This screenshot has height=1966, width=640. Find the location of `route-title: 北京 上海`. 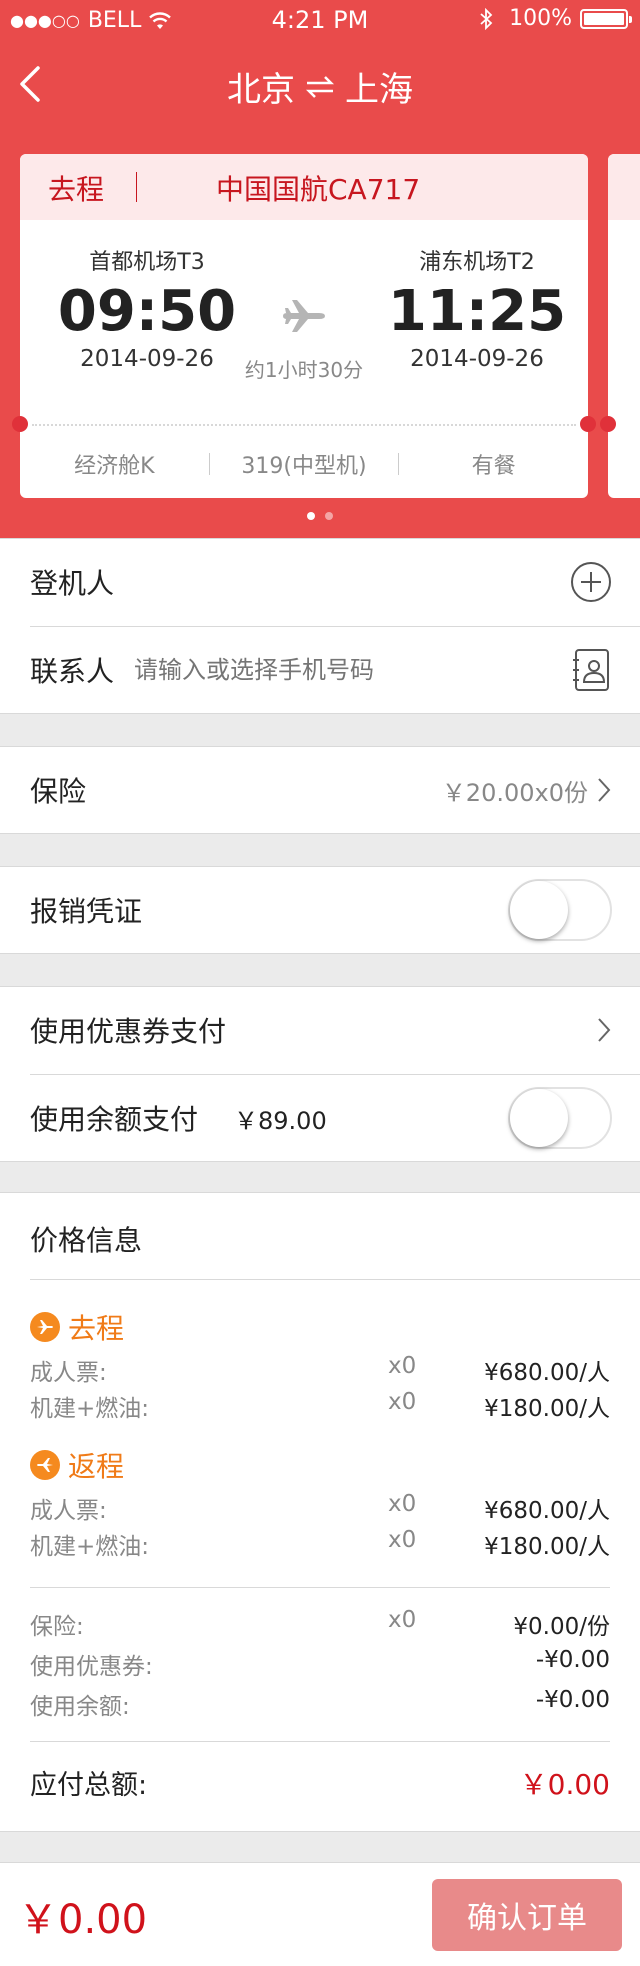

route-title: 北京 上海 is located at coordinates (320, 86).